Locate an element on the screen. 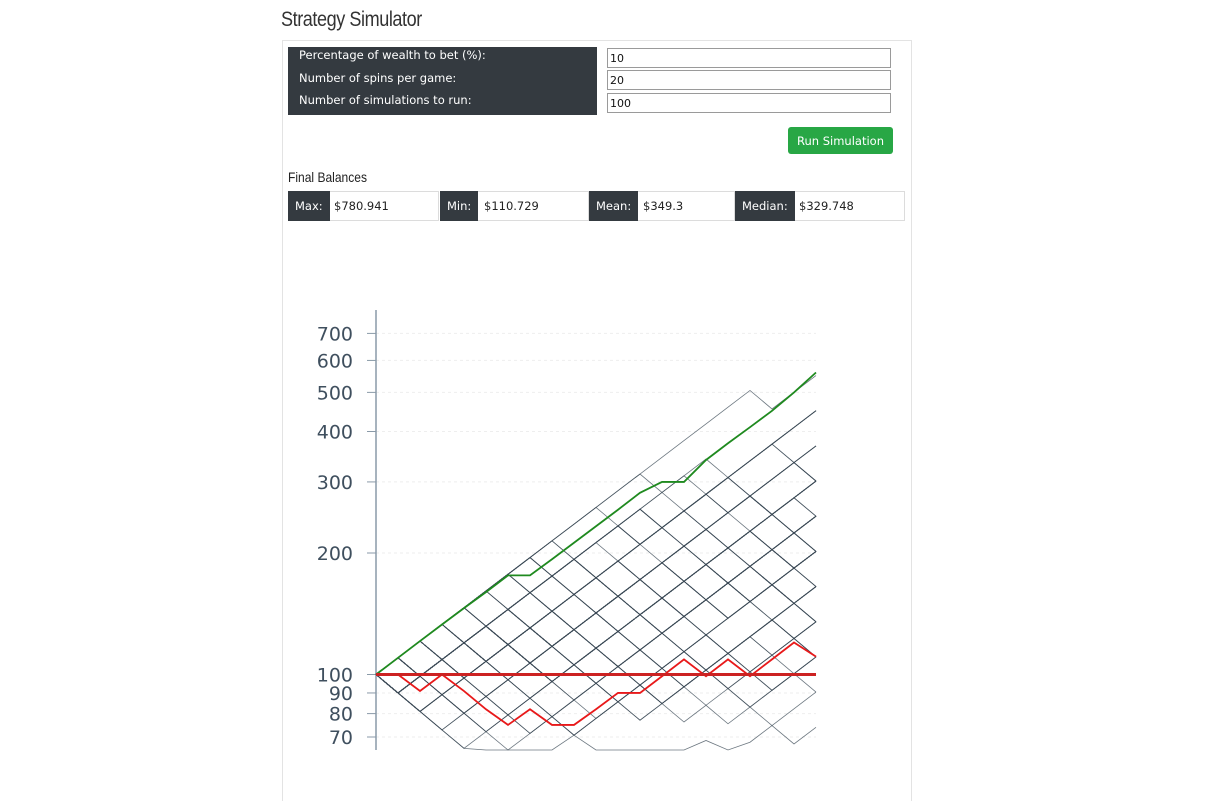  page-title: Strategy Simulator is located at coordinates (351, 19).